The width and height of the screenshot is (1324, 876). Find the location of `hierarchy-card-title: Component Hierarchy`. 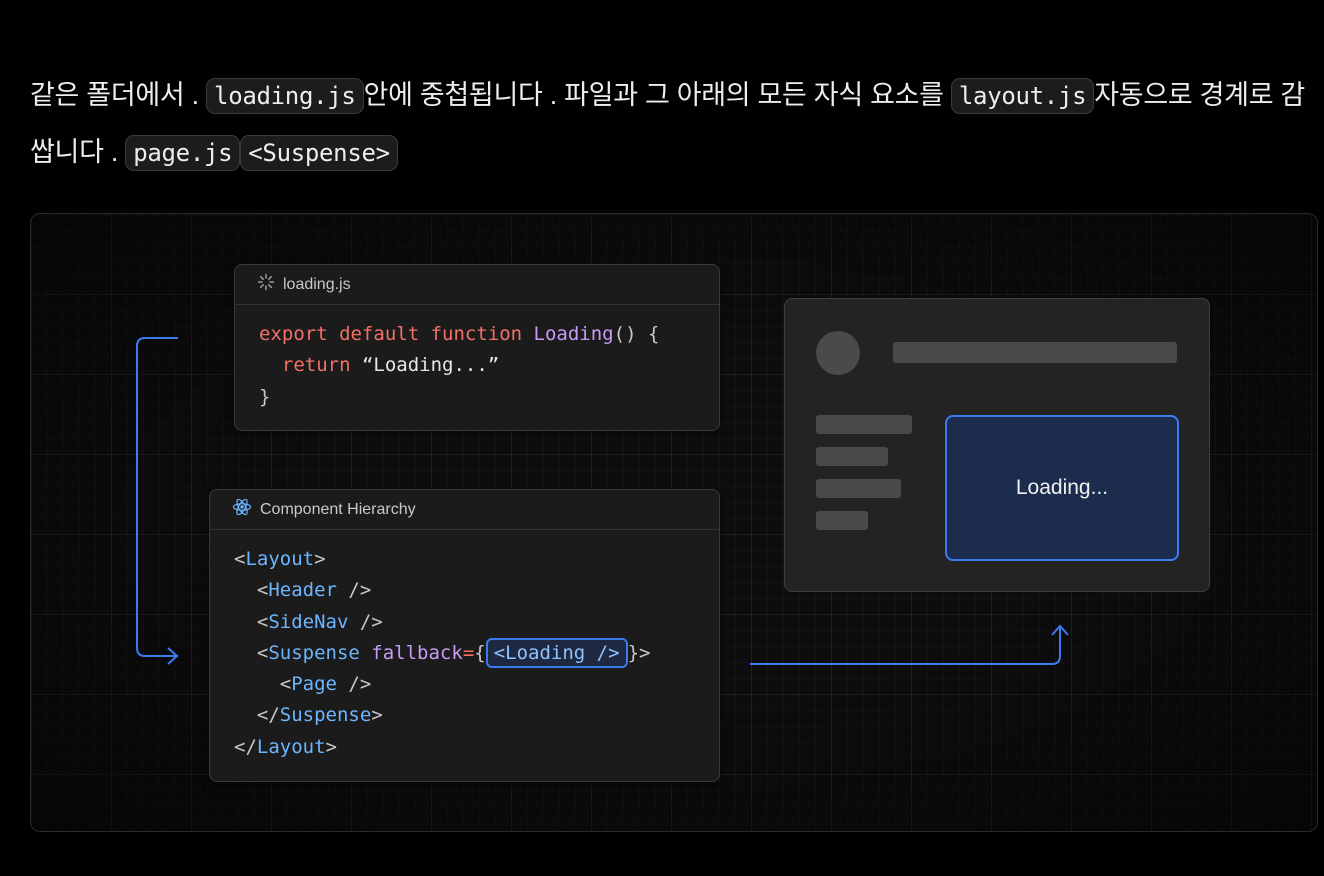

hierarchy-card-title: Component Hierarchy is located at coordinates (338, 509).